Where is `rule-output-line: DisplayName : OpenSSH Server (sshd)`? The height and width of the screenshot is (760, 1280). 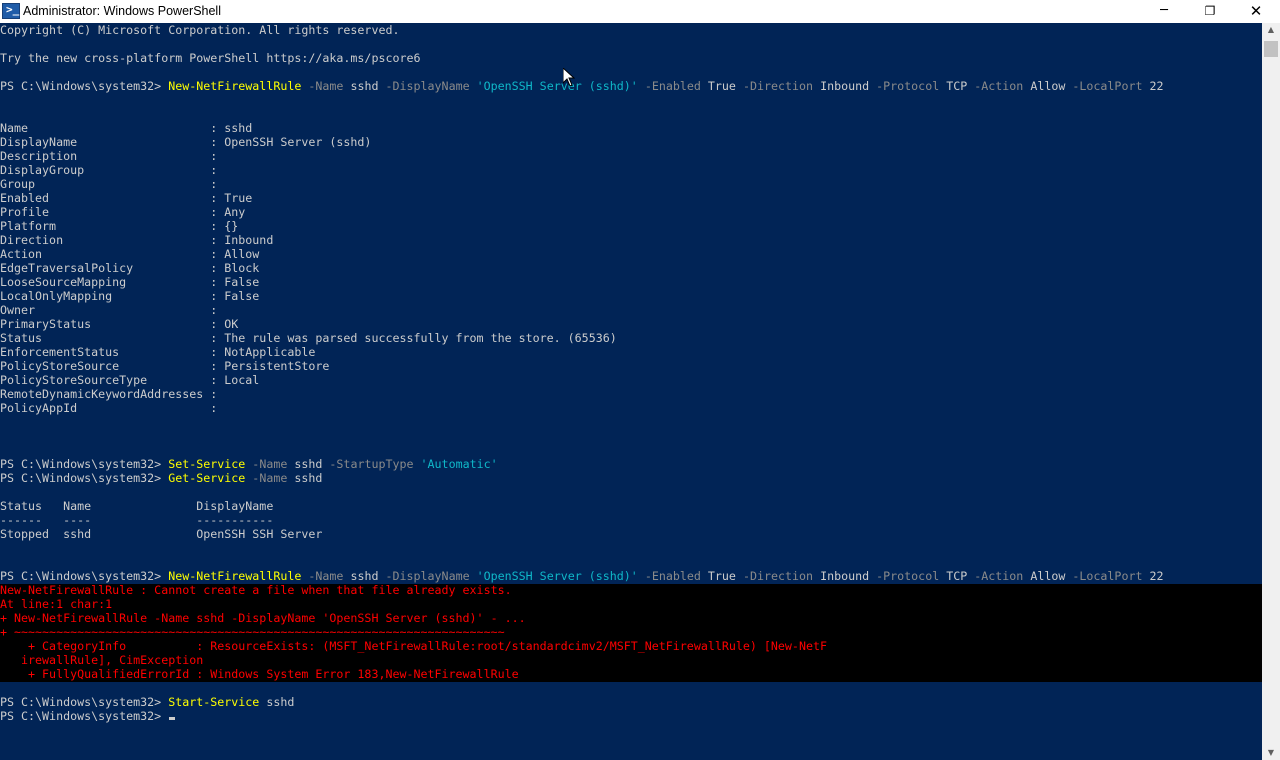
rule-output-line: DisplayName : OpenSSH Server (sshd) is located at coordinates (186, 142).